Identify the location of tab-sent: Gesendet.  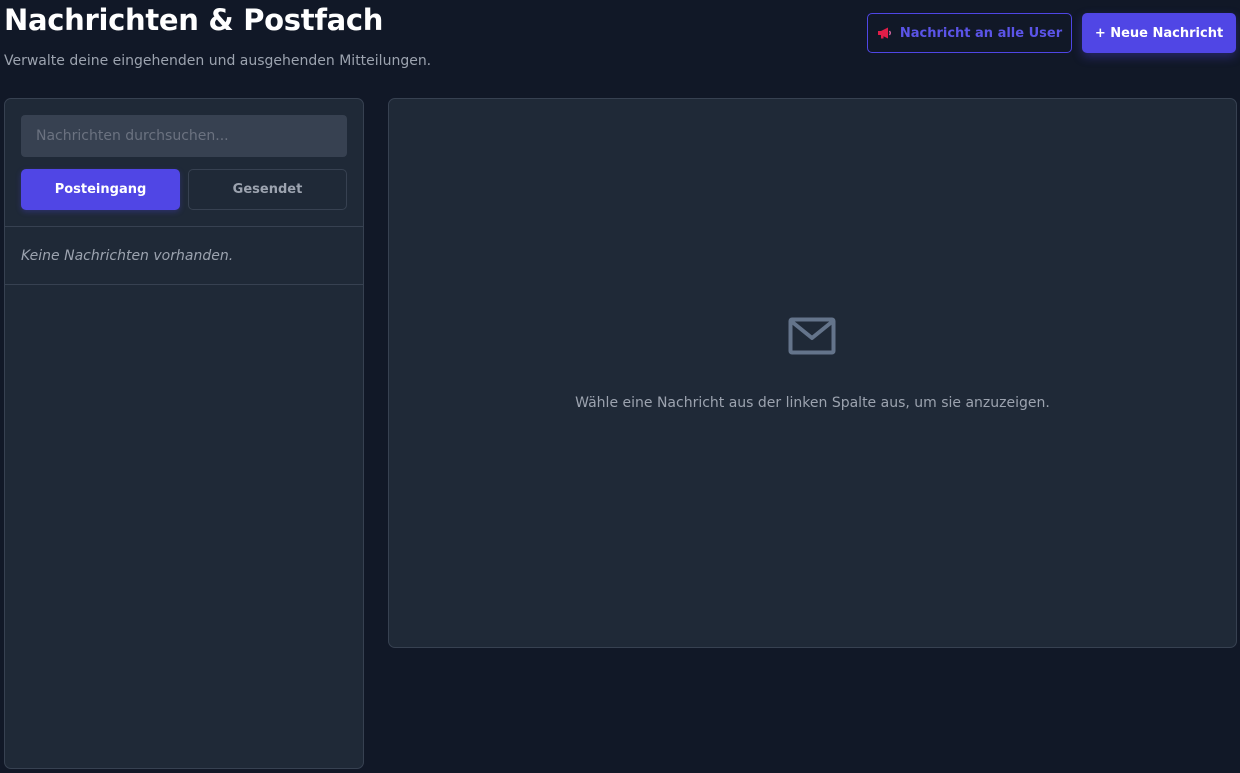
(267, 189).